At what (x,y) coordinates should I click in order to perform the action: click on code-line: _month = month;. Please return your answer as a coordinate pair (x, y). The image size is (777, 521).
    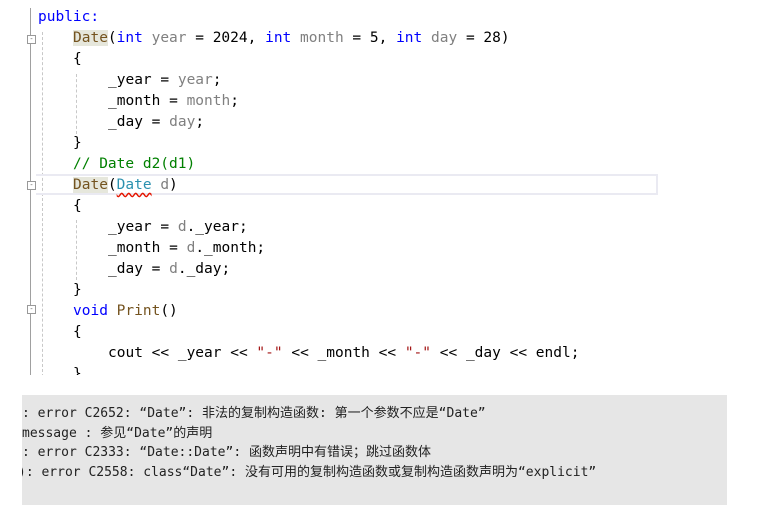
    Looking at the image, I should click on (173, 101).